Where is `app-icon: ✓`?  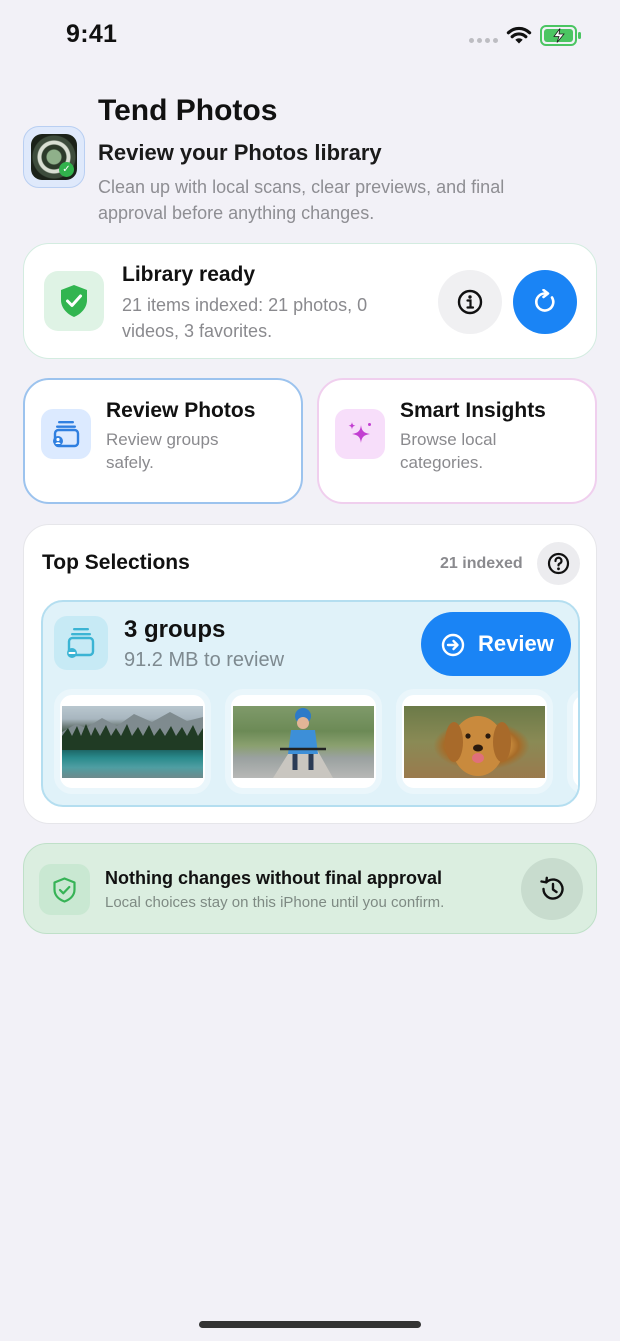 app-icon: ✓ is located at coordinates (54, 157).